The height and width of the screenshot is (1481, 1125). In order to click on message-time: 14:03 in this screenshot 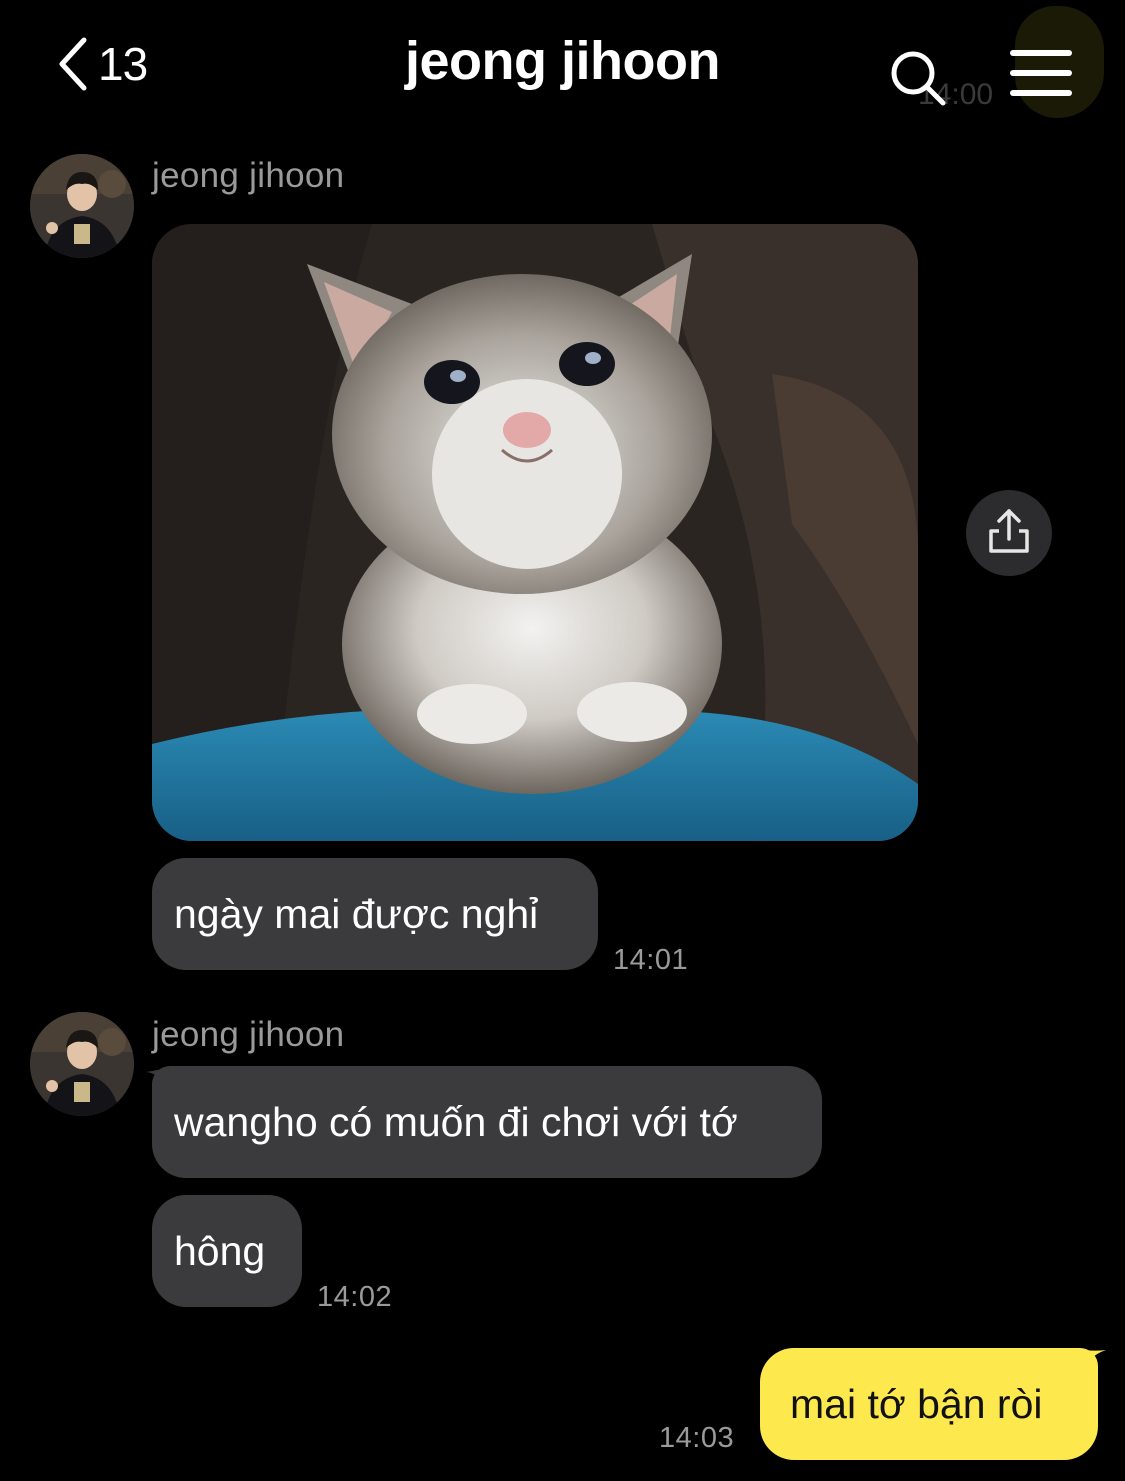, I will do `click(697, 1438)`.